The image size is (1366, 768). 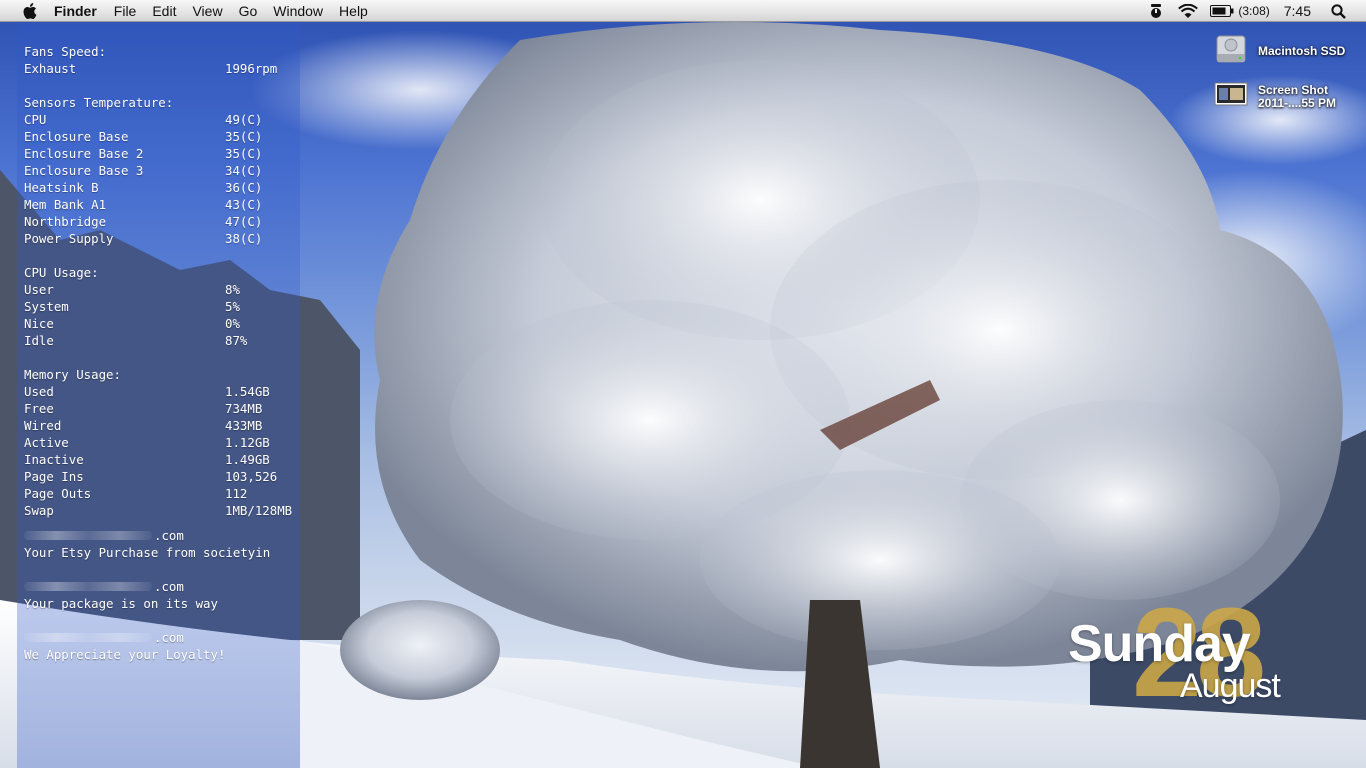 I want to click on stat-row: Page Outs 112, so click(x=164, y=493).